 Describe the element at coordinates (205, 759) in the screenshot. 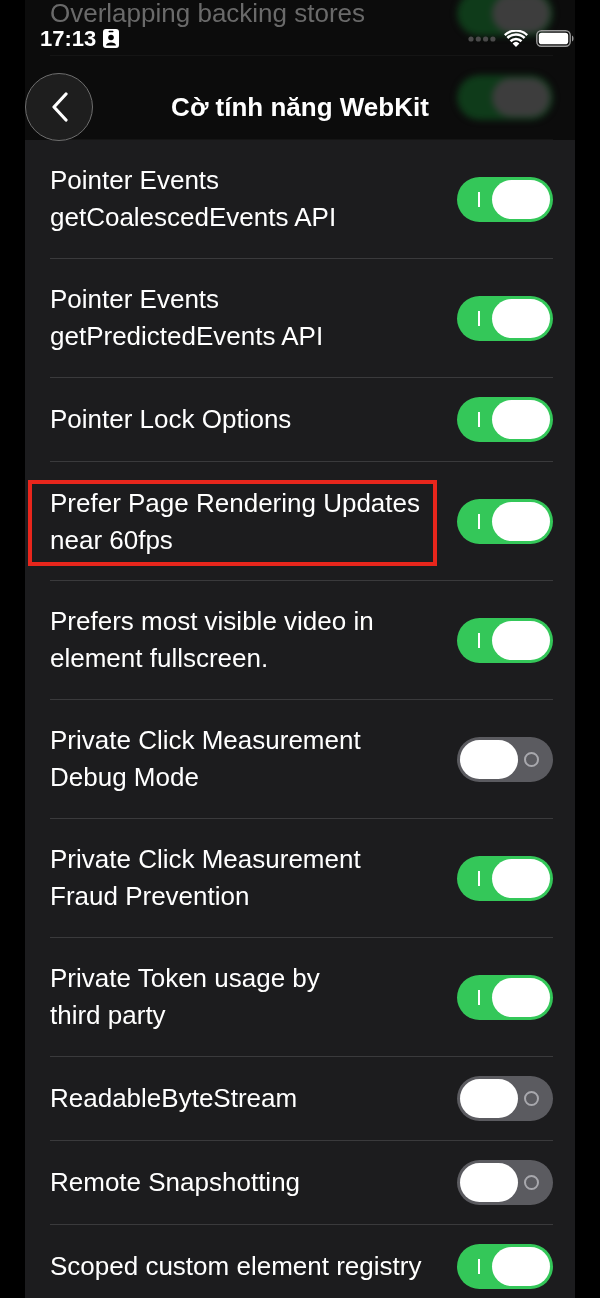

I see `setting-label: Private Click Measurement Debug Mode` at that location.